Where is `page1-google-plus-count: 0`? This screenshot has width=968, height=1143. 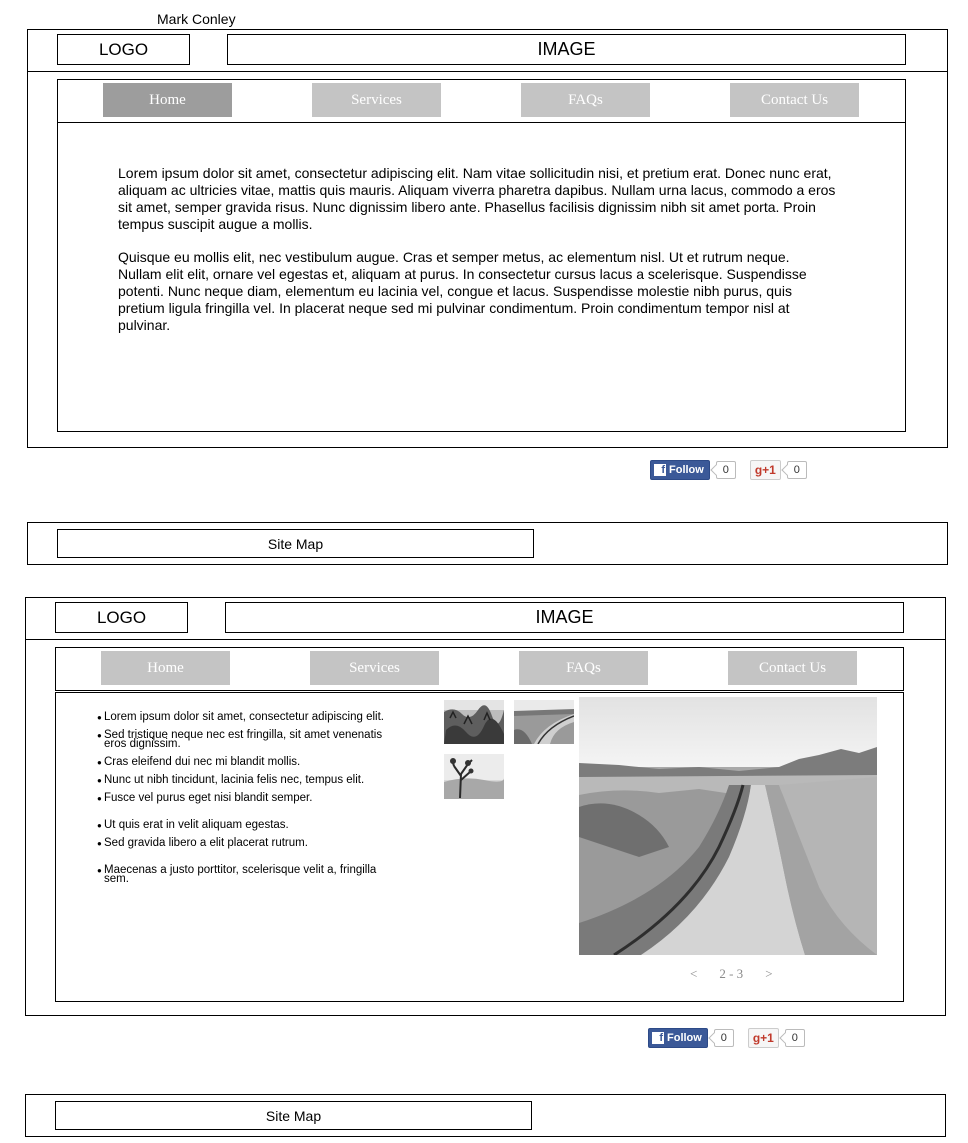
page1-google-plus-count: 0 is located at coordinates (796, 470).